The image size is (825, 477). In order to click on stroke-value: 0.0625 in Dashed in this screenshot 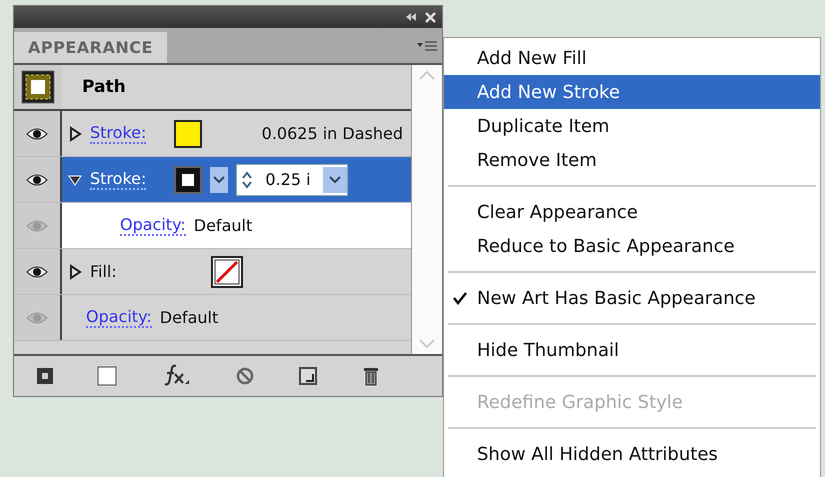, I will do `click(332, 133)`.